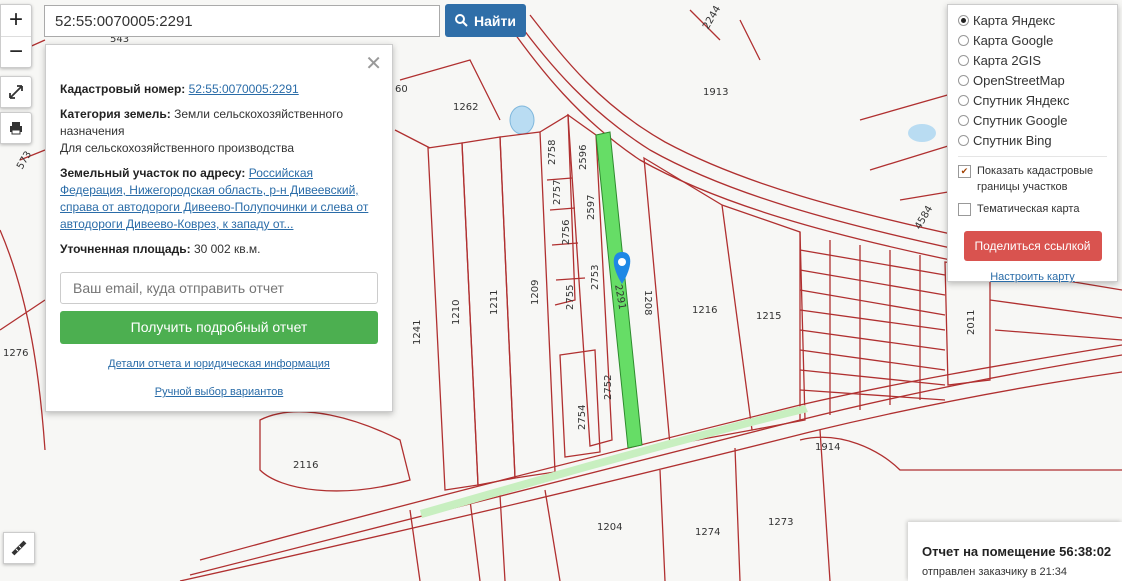 The height and width of the screenshot is (581, 1122). I want to click on svg-text: 1210, so click(456, 312).